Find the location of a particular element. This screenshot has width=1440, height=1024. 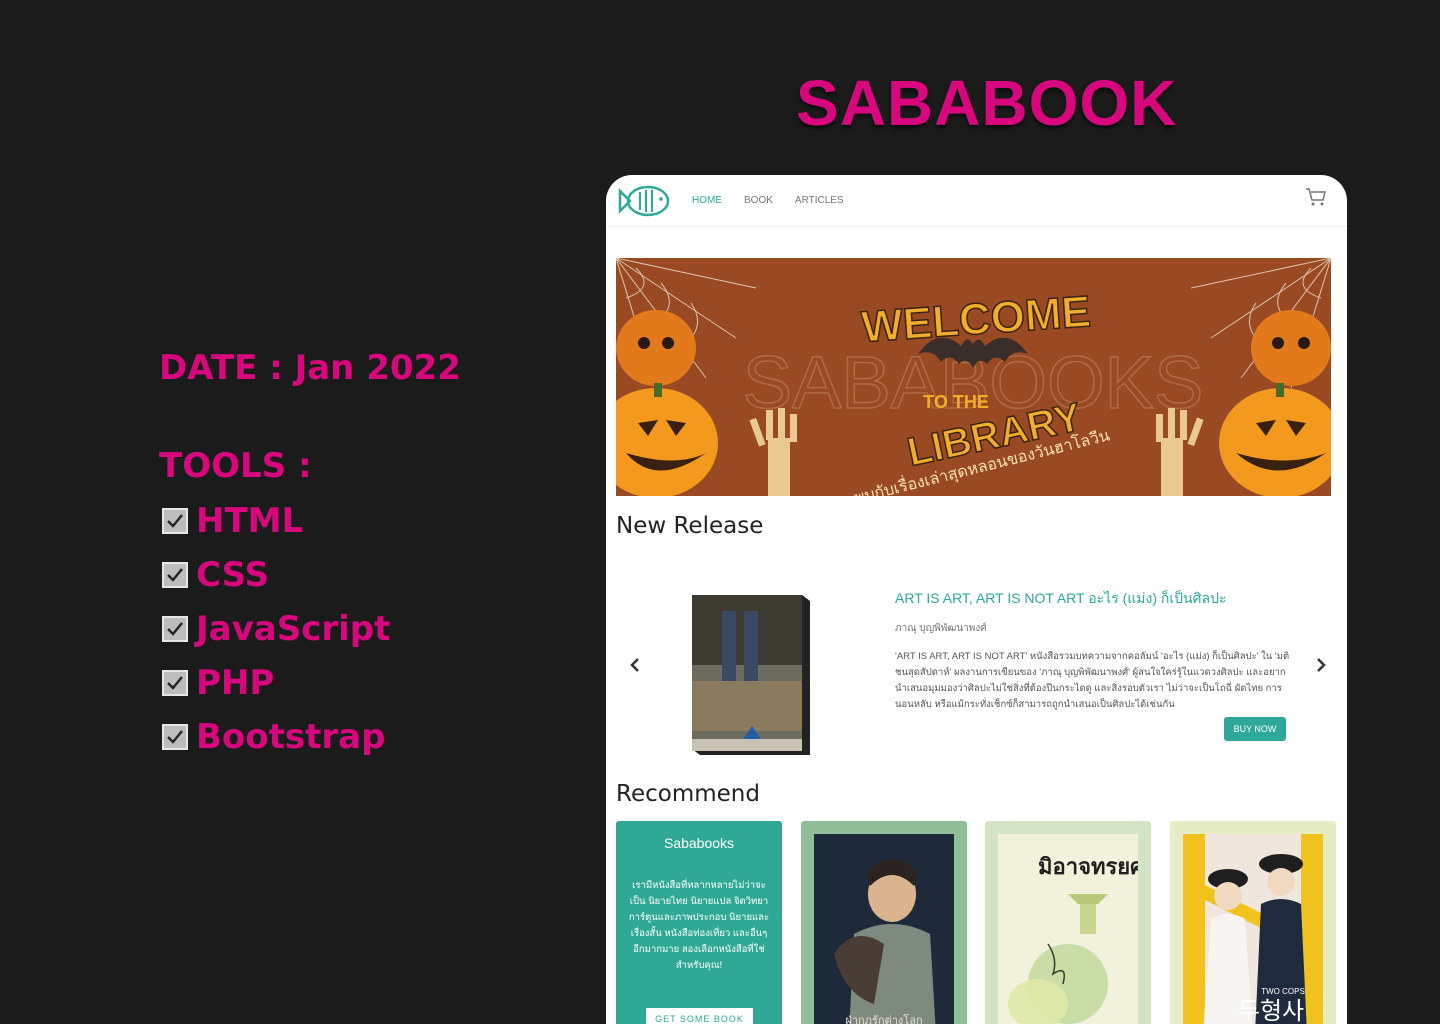

new-release-heading: New Release is located at coordinates (690, 526).